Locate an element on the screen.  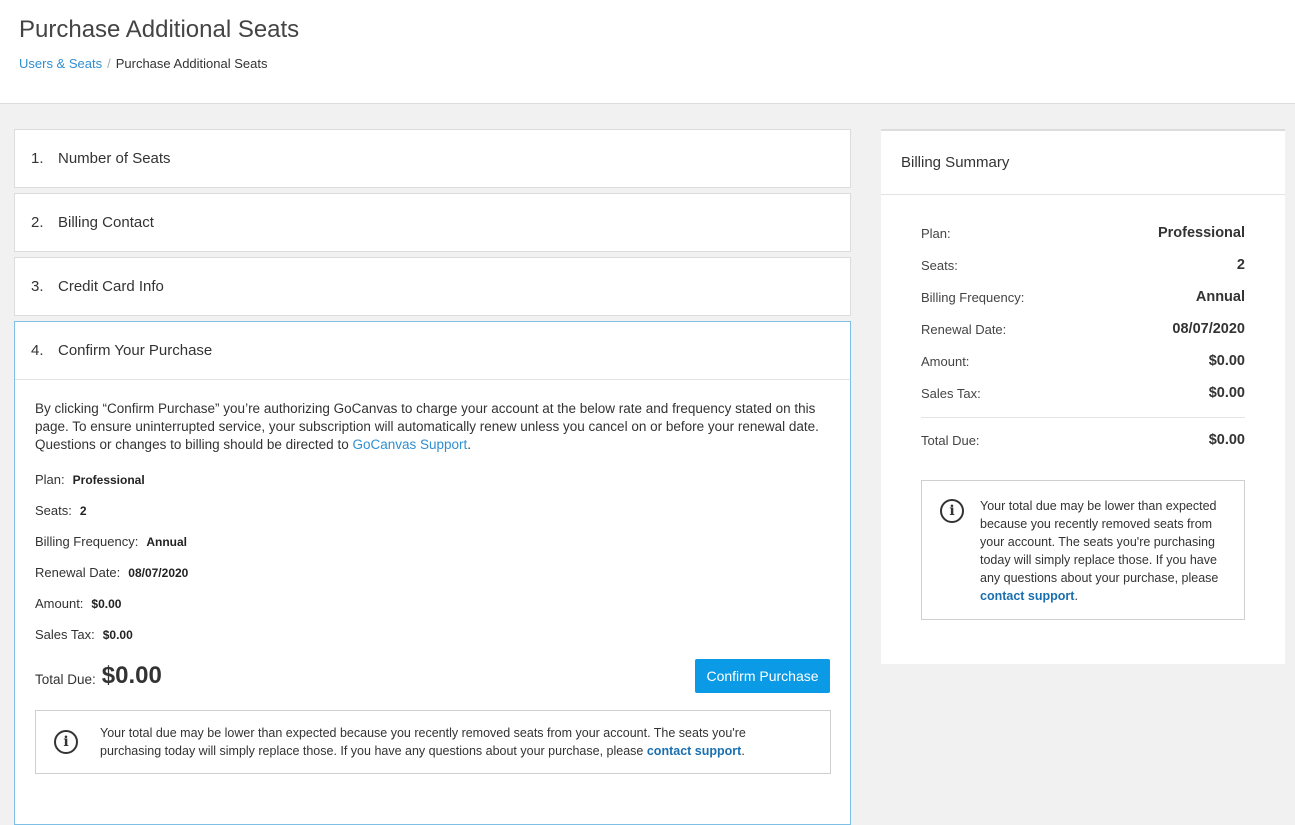
summary-label: Total Due: is located at coordinates (950, 440).